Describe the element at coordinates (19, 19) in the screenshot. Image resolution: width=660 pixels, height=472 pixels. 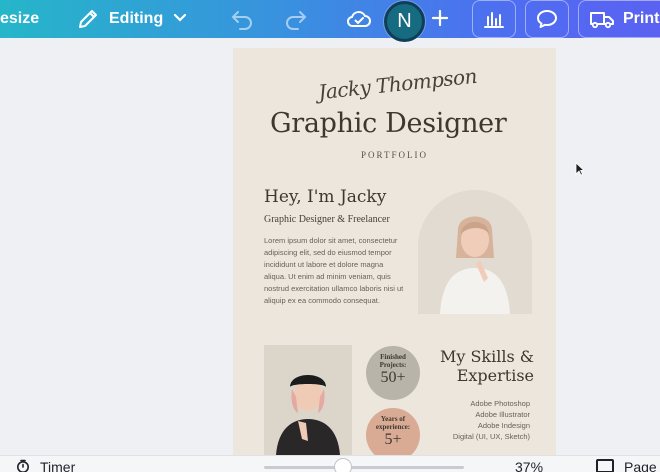
I see `resize-button: esize` at that location.